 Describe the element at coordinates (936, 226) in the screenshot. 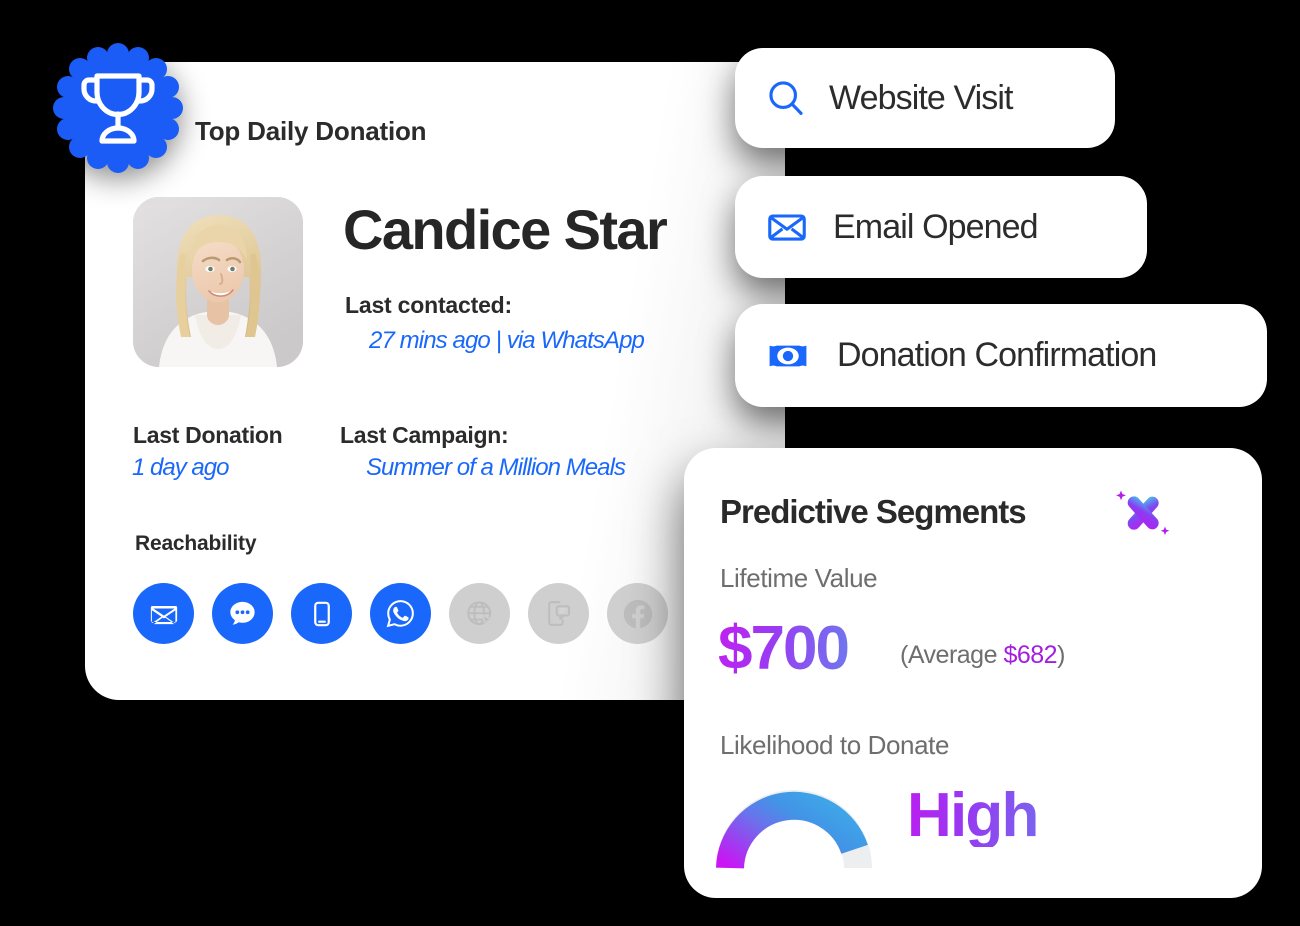

I see `event-pill-label: Email Opened` at that location.